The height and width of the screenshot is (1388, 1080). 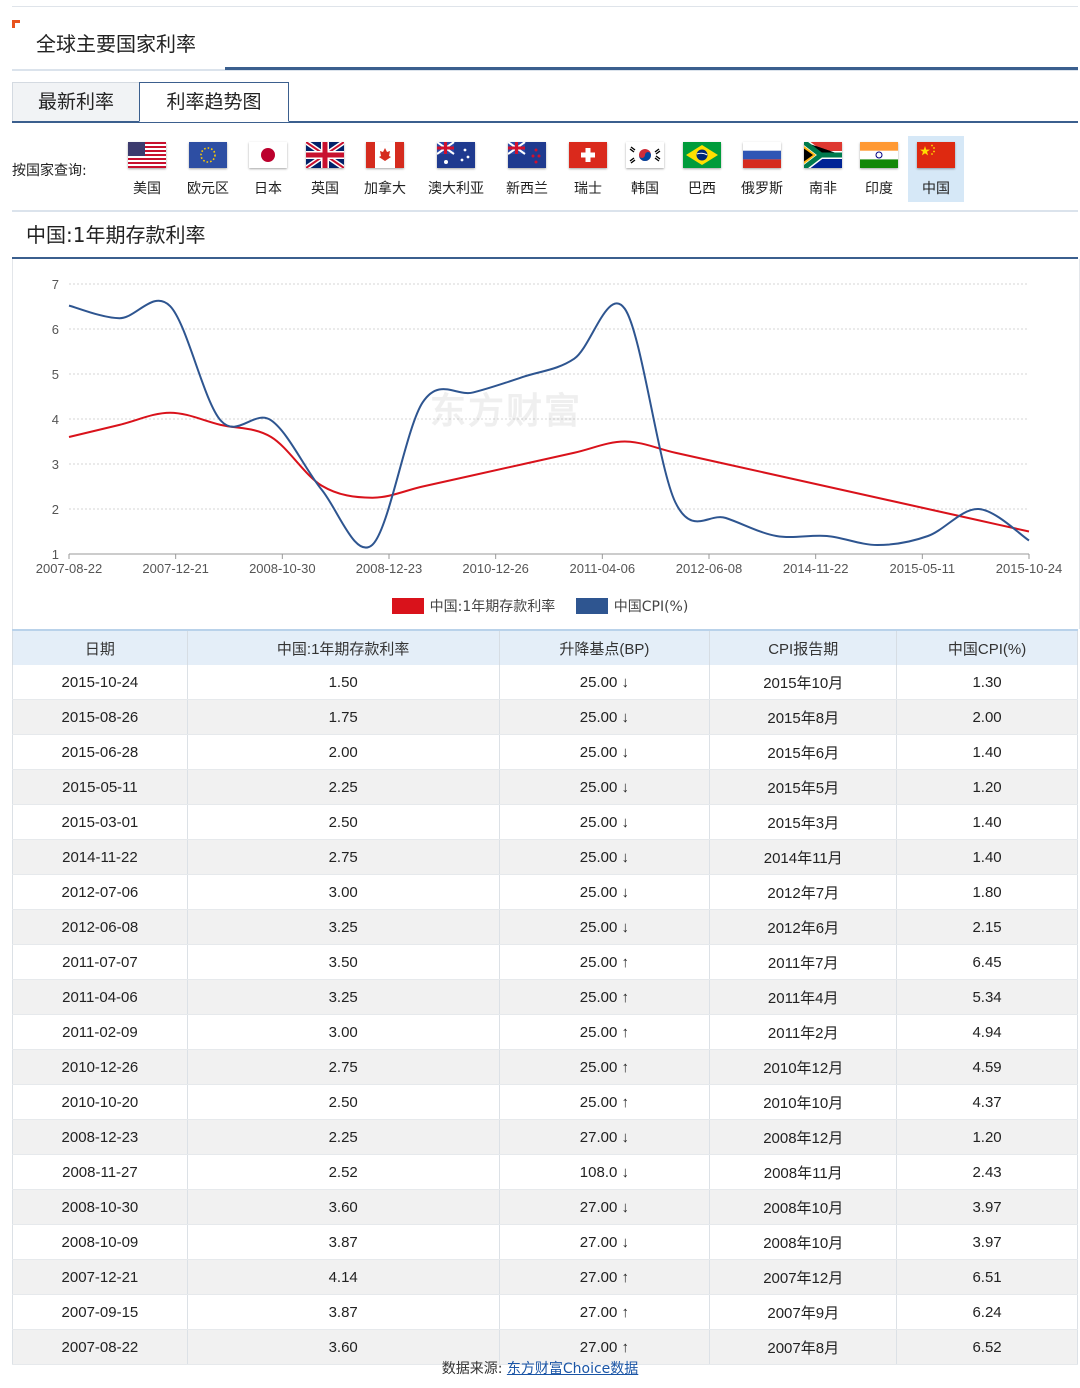 I want to click on table-row: 2008-11-27 2.52 108.0 ↓ 2008年11月 2.43, so click(x=545, y=1172).